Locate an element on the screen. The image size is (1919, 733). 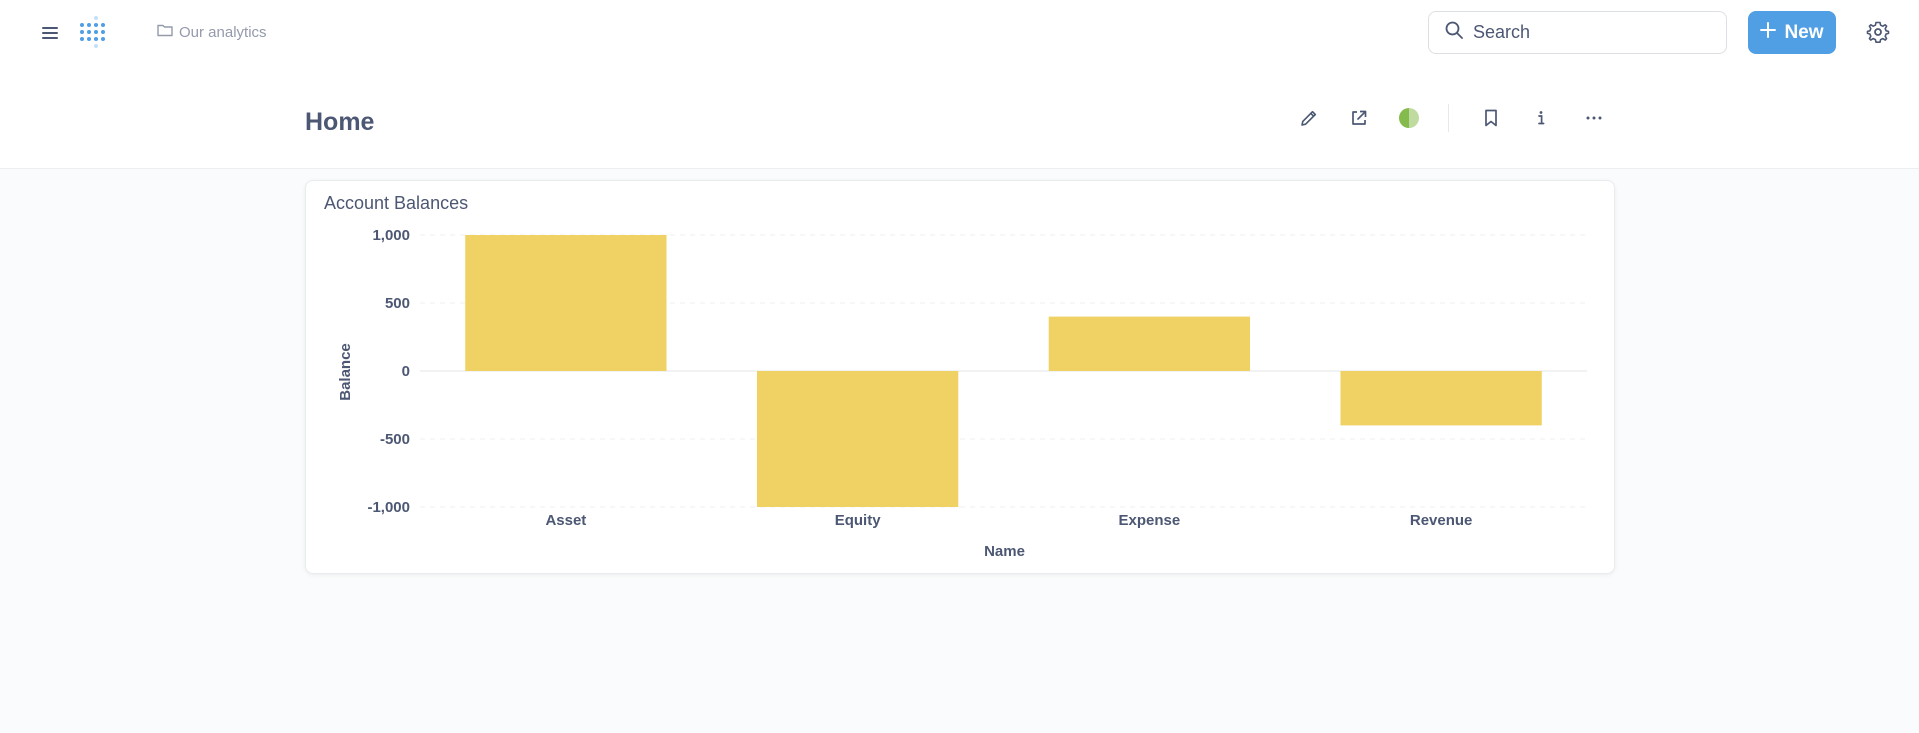
y-tick-label: -1,000 is located at coordinates (388, 507).